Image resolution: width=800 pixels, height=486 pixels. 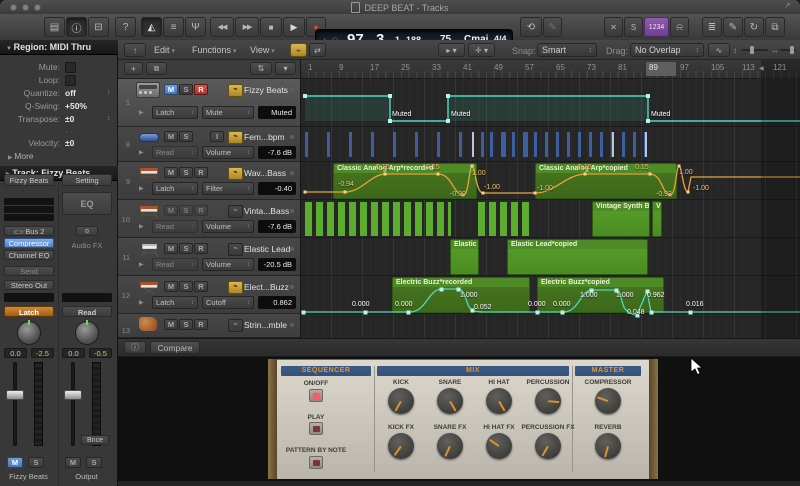 What do you see at coordinates (267, 325) in the screenshot?
I see `track-name: Strin...mble` at bounding box center [267, 325].